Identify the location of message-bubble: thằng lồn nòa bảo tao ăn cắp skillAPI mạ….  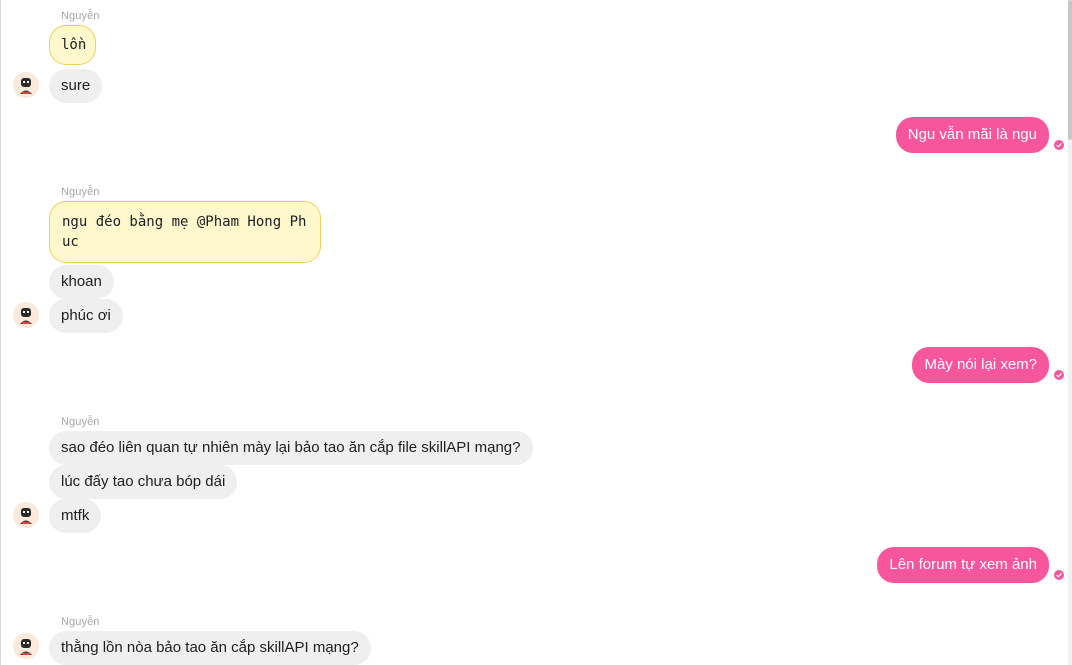
(210, 648).